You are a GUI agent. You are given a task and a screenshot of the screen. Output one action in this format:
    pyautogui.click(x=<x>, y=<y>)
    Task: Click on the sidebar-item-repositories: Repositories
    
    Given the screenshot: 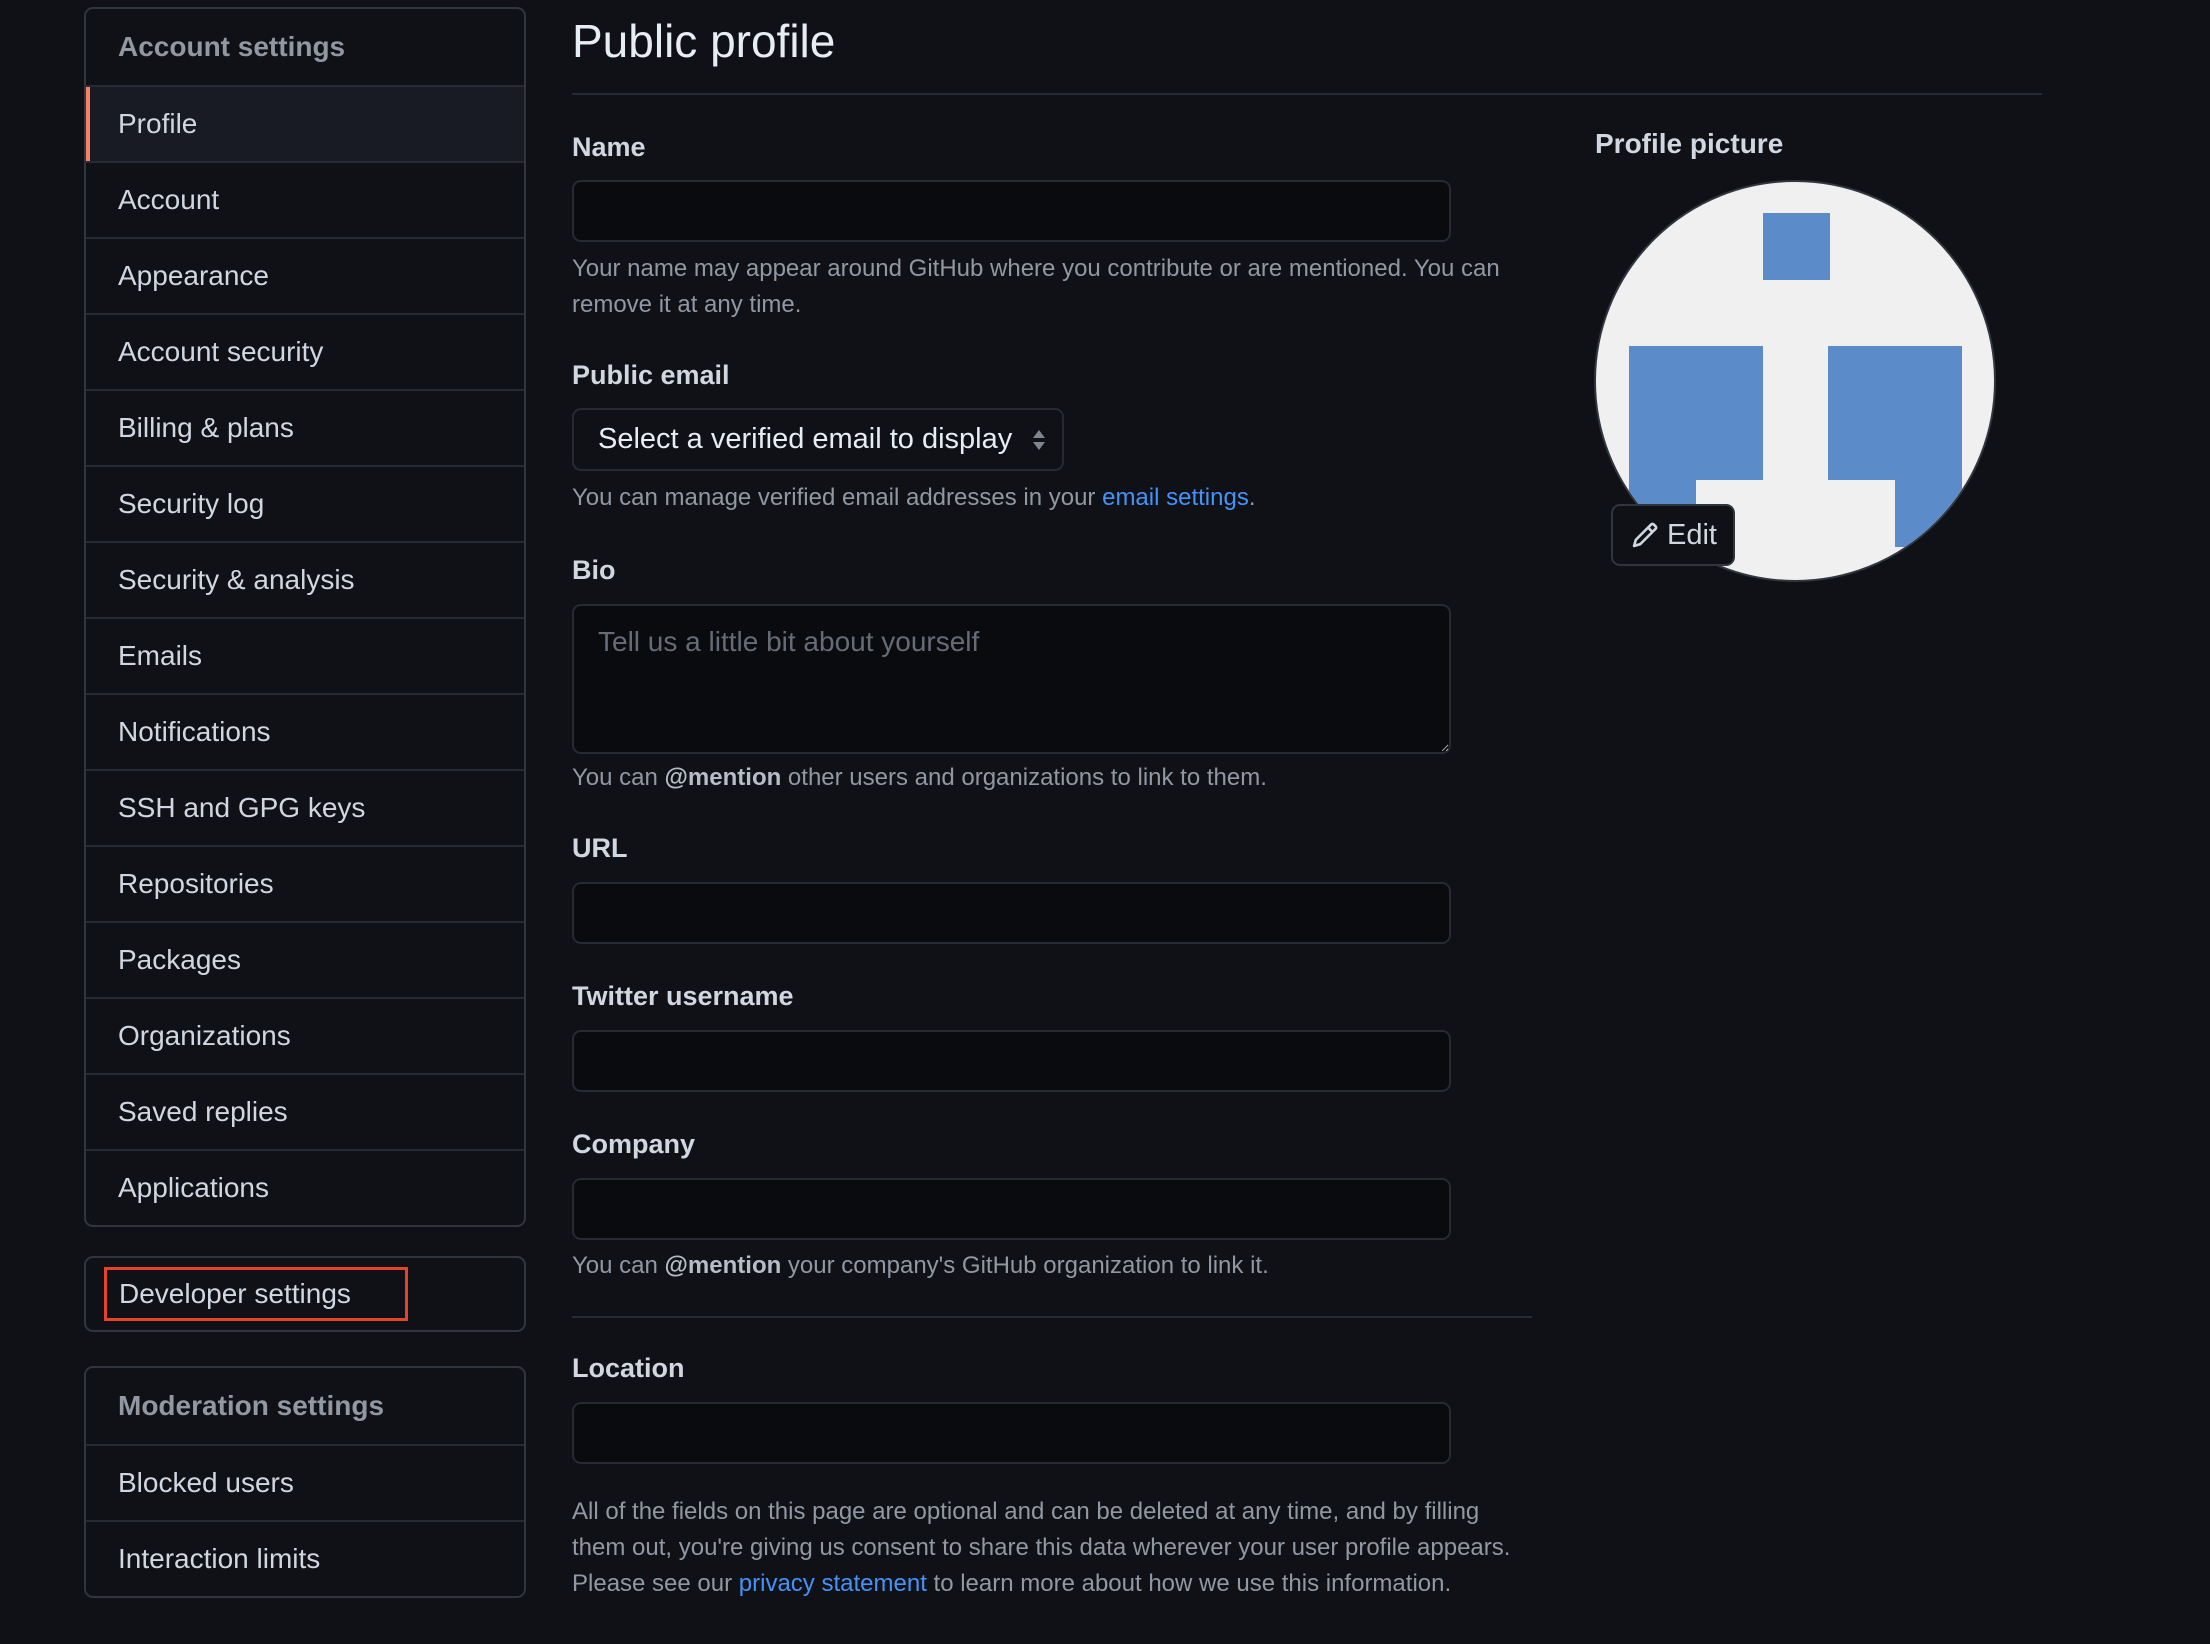 What is the action you would take?
    pyautogui.click(x=305, y=885)
    